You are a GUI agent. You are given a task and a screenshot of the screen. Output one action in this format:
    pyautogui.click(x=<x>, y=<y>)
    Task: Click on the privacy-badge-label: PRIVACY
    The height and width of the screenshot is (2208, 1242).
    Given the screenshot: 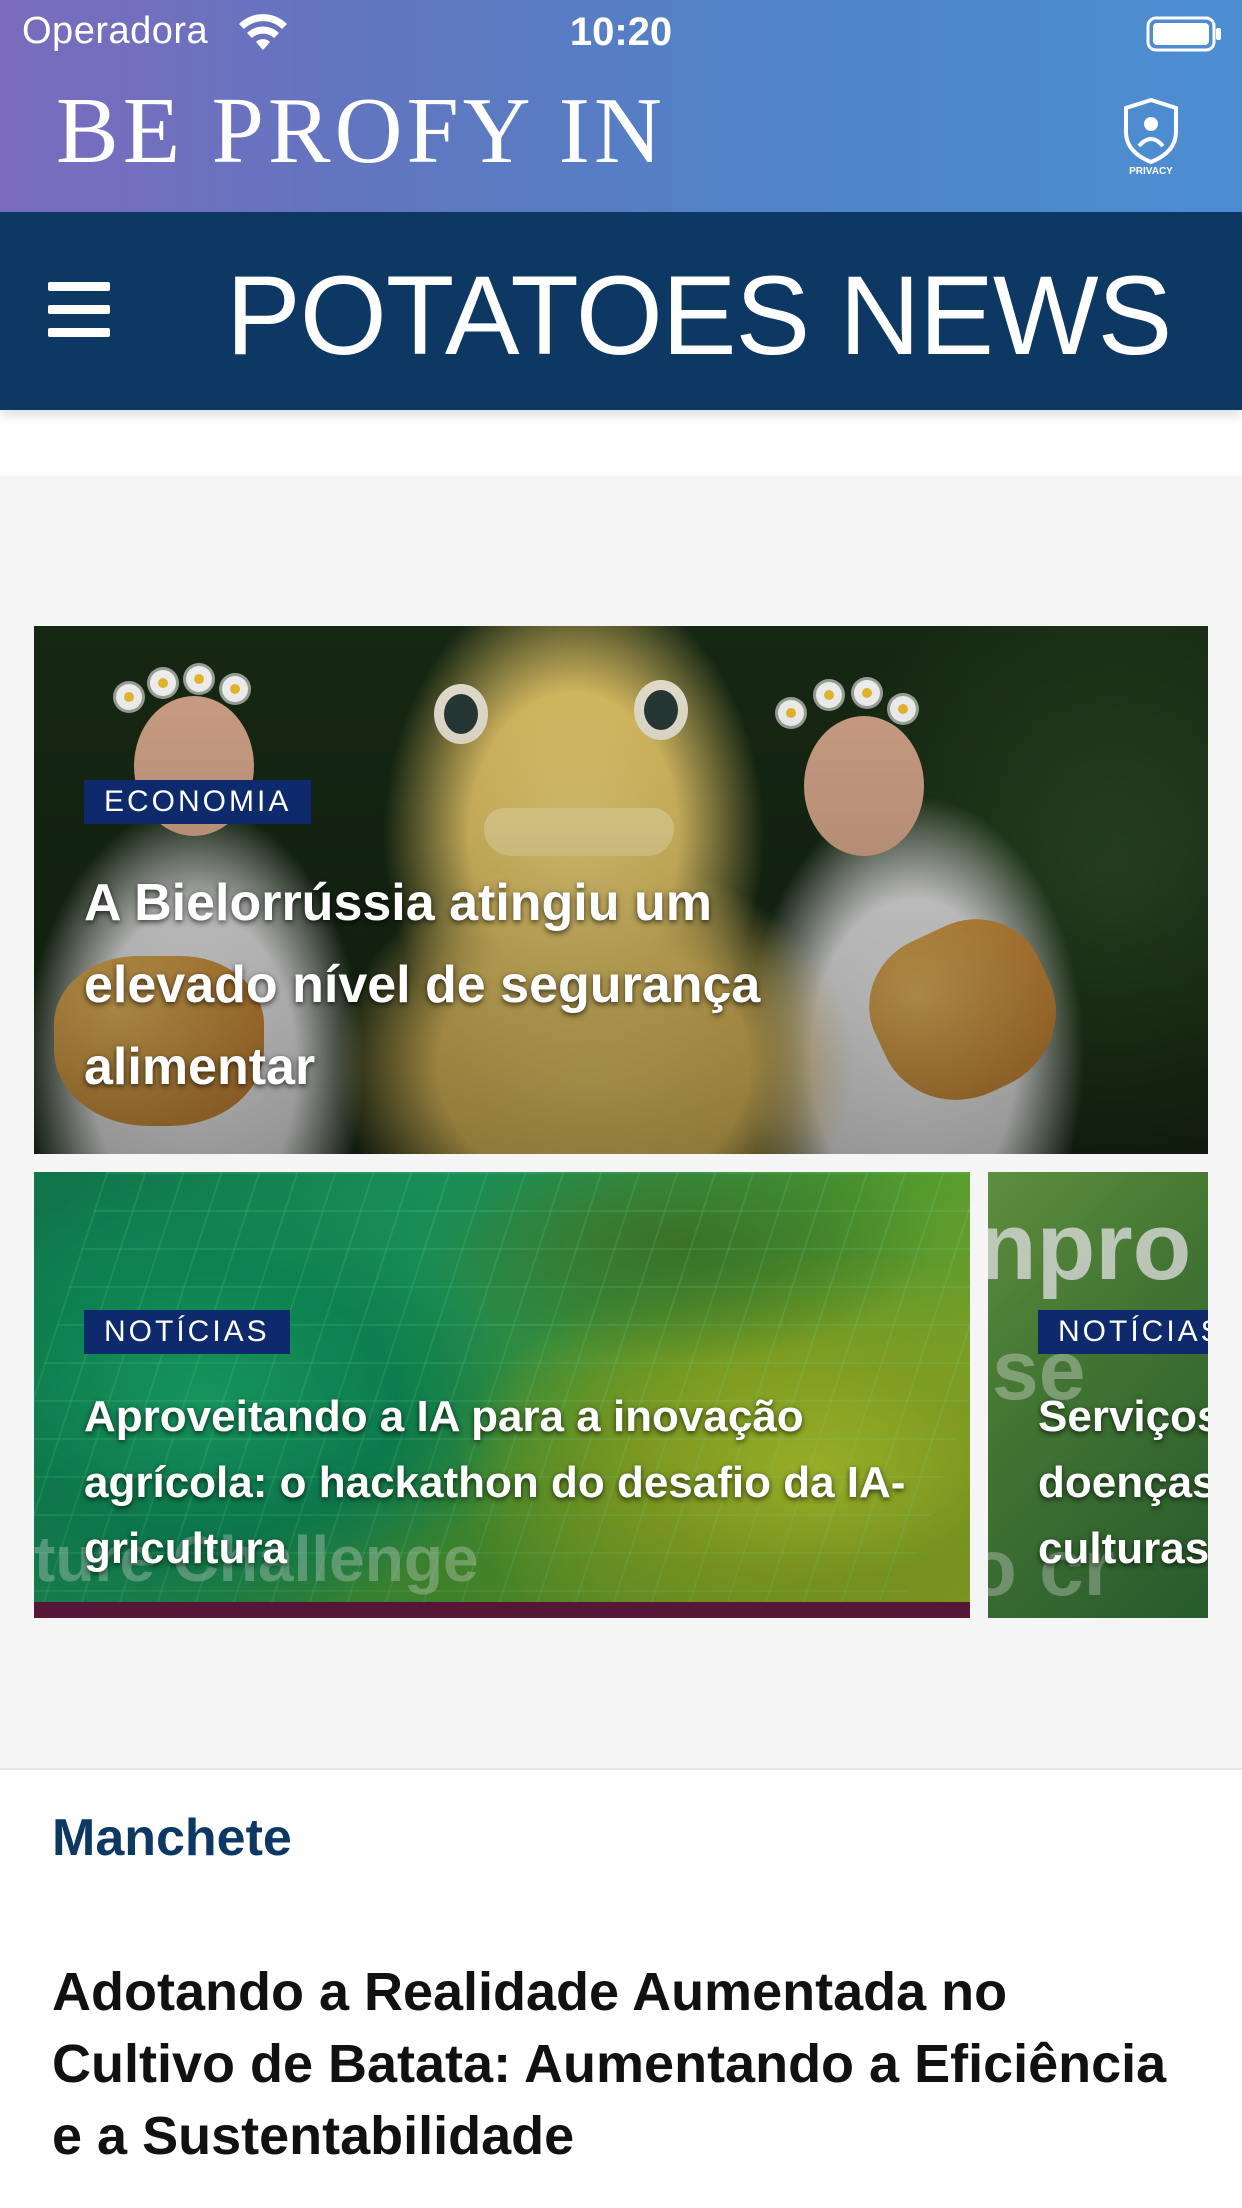 What is the action you would take?
    pyautogui.click(x=1151, y=171)
    